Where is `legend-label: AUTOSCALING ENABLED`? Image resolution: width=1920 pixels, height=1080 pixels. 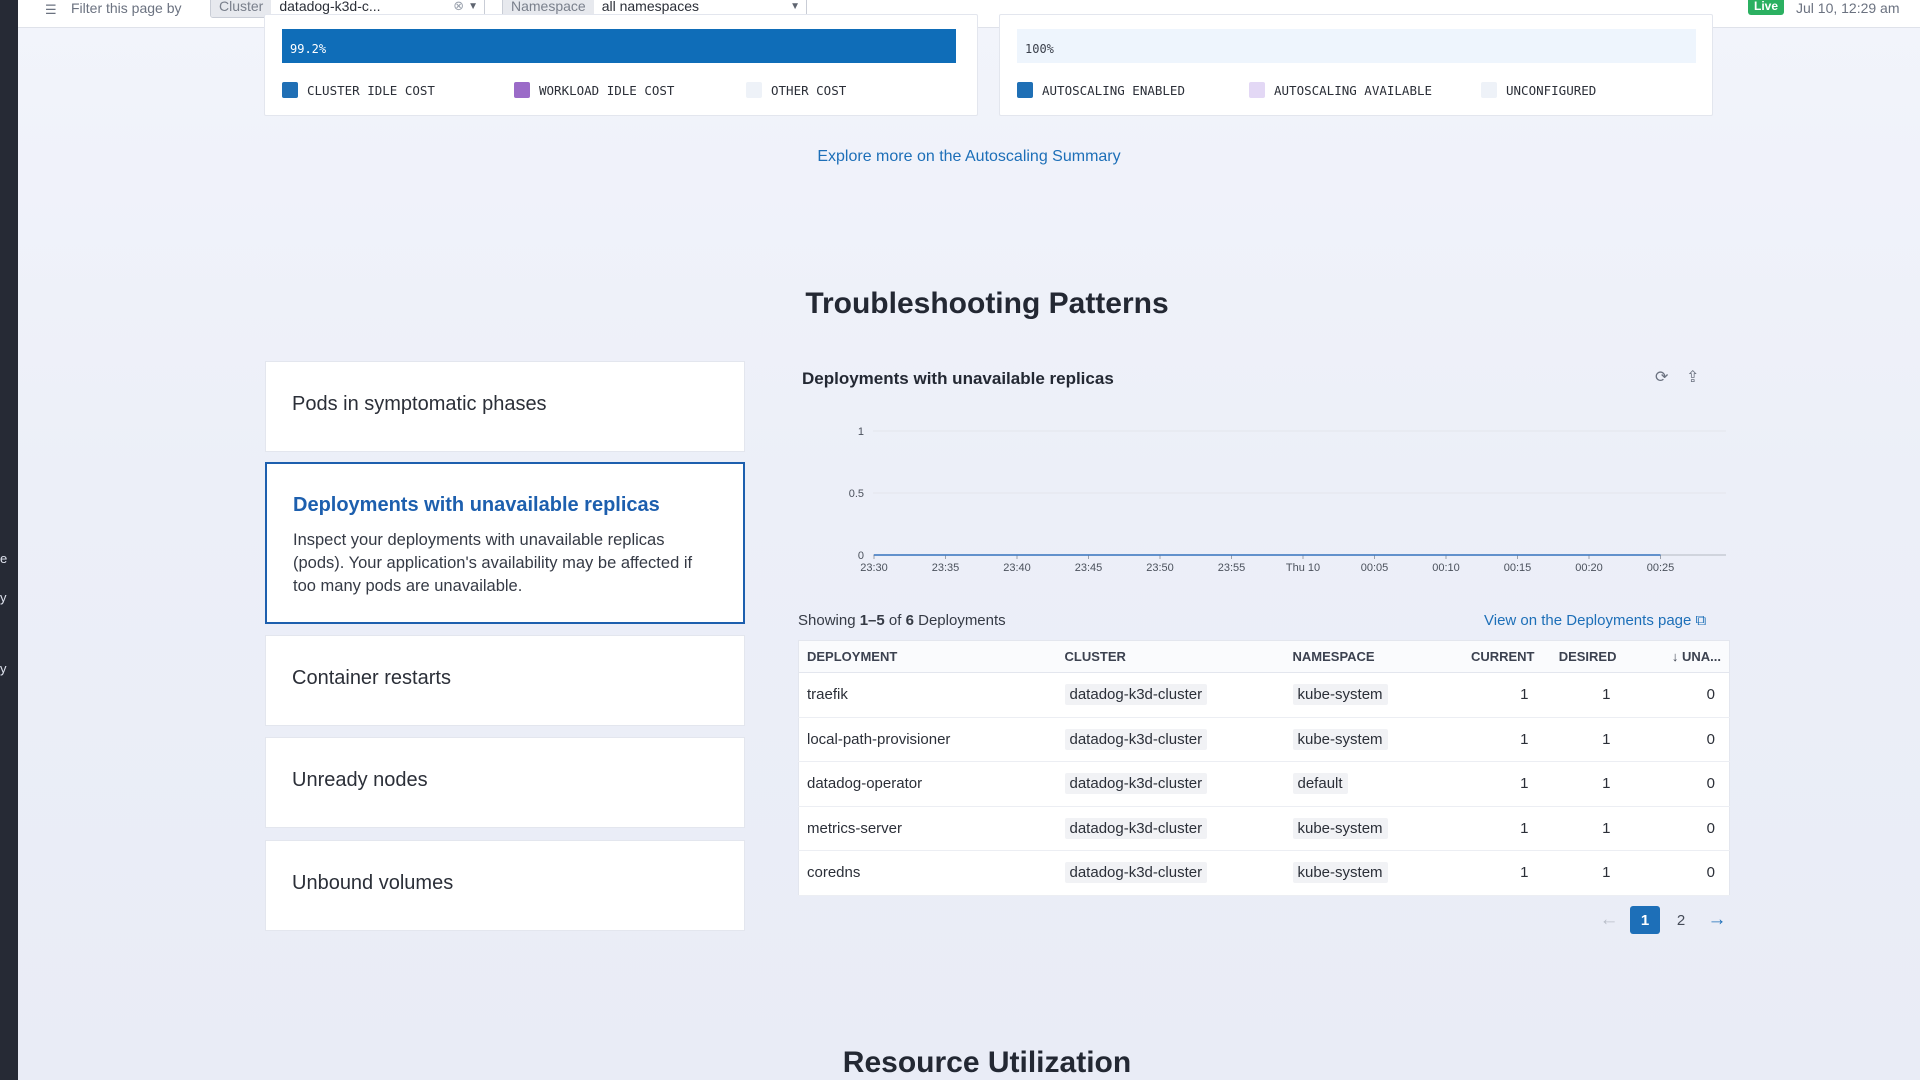
legend-label: AUTOSCALING ENABLED is located at coordinates (1113, 90).